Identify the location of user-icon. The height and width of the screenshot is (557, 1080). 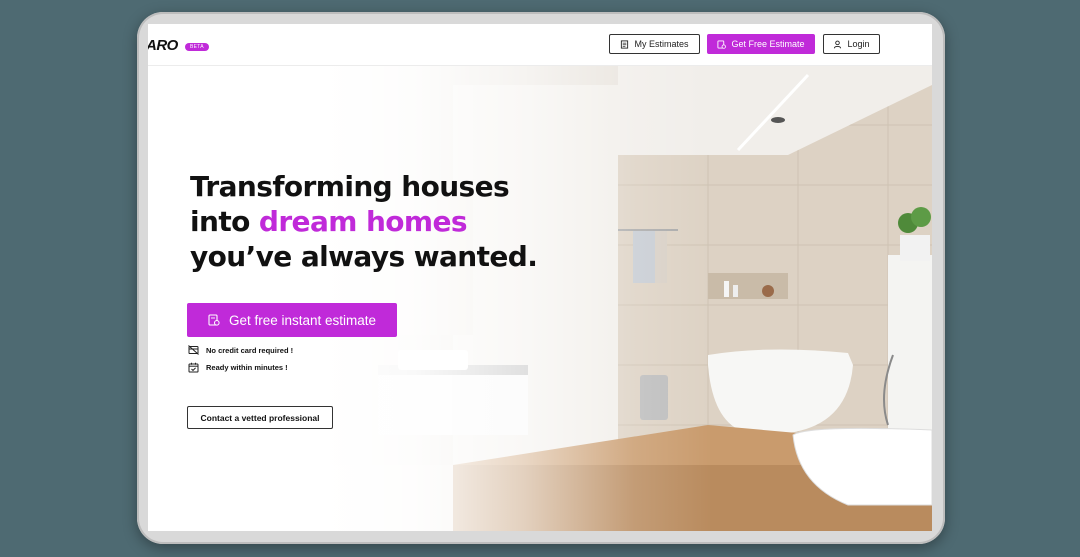
(838, 44).